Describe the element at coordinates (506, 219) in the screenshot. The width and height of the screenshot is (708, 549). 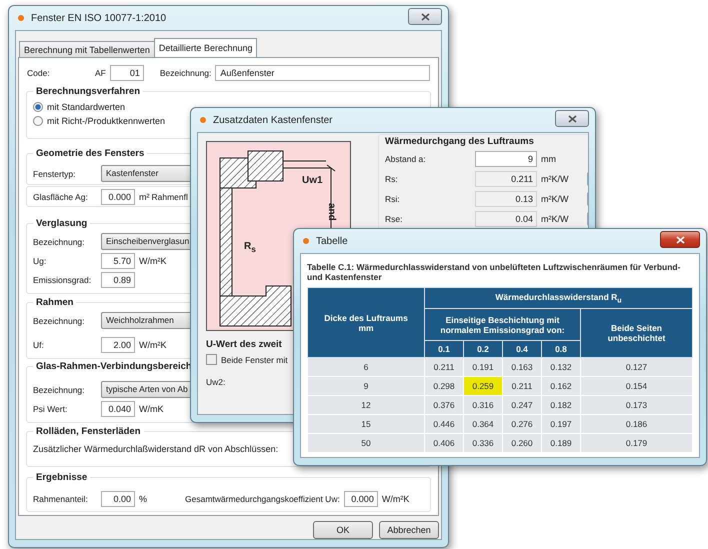
I see `input-field: 0.04` at that location.